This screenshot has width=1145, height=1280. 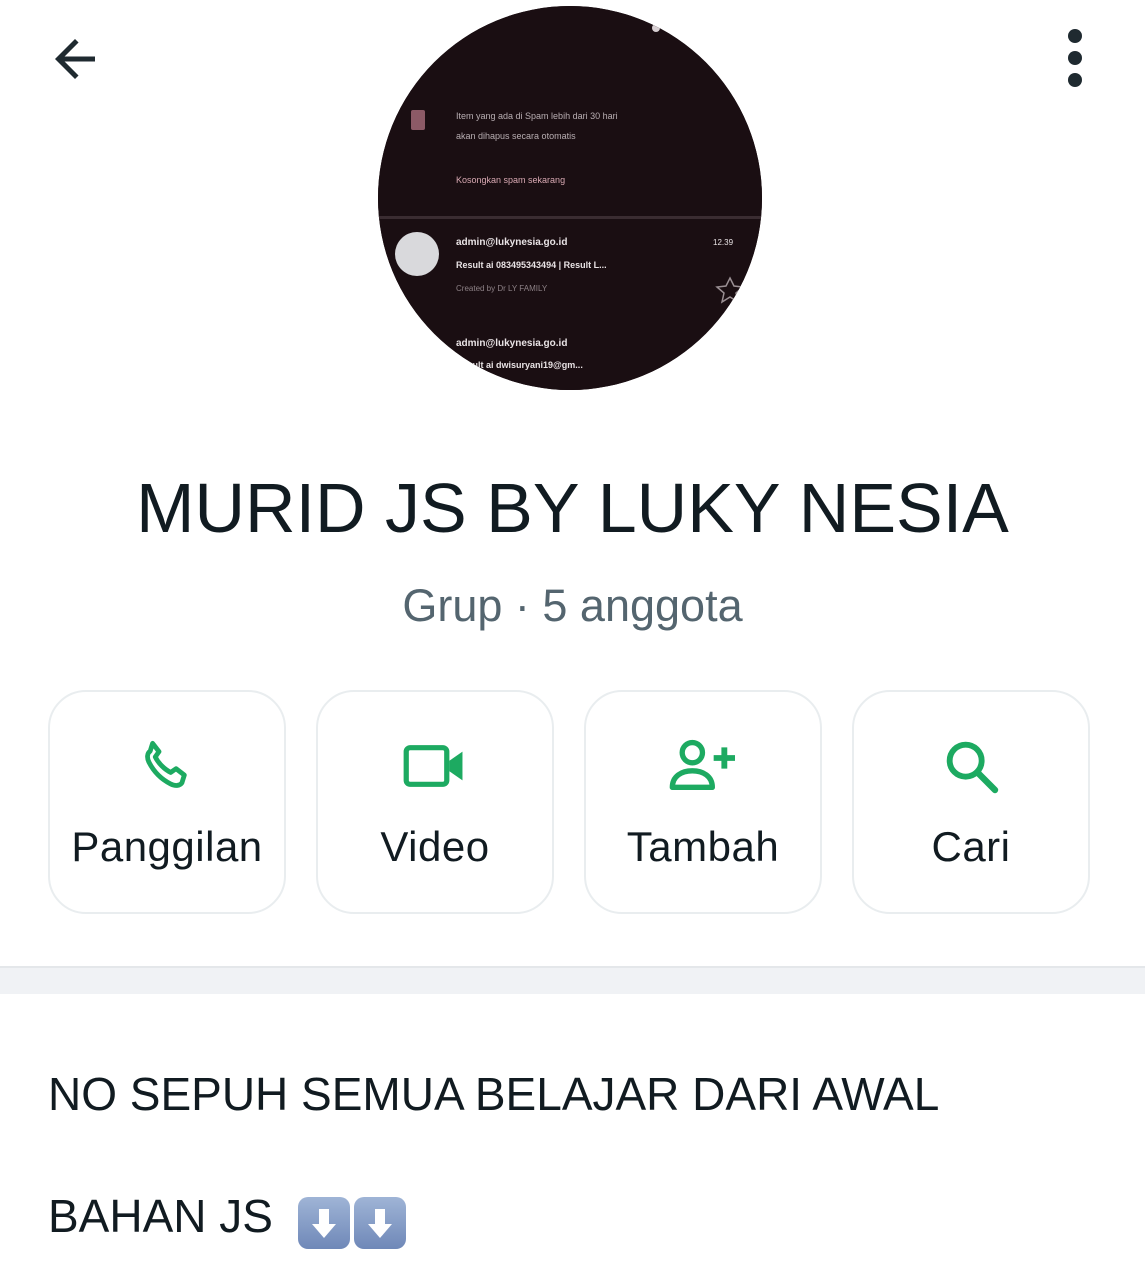 I want to click on back-button, so click(x=75, y=59).